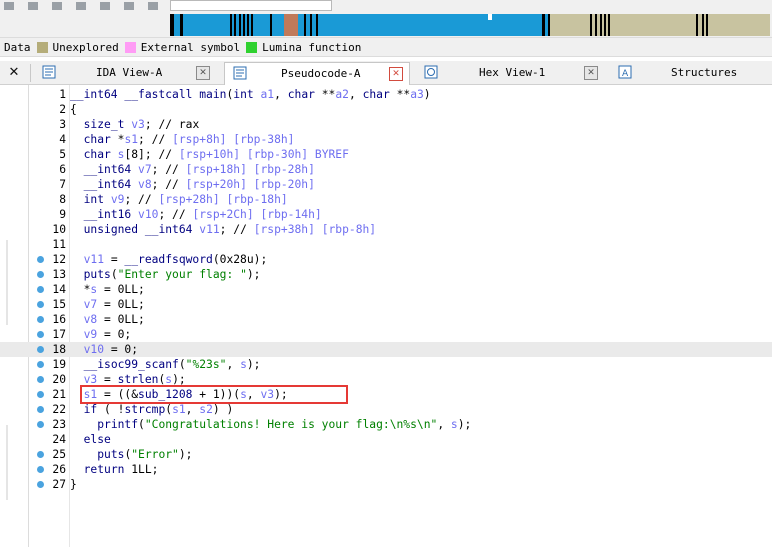  I want to click on code-text: v7 = 0LL;, so click(107, 304).